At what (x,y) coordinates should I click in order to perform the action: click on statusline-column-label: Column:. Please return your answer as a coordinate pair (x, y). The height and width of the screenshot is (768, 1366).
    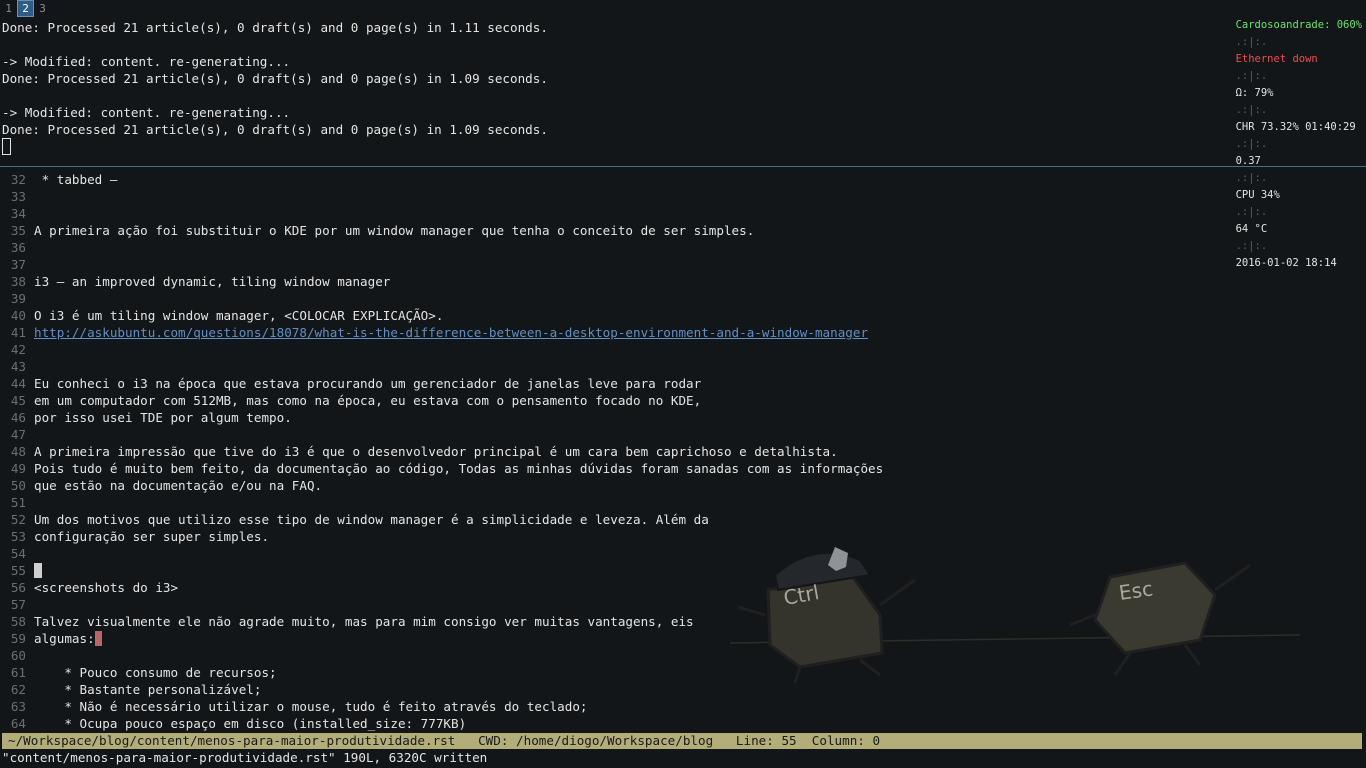
    Looking at the image, I should click on (838, 740).